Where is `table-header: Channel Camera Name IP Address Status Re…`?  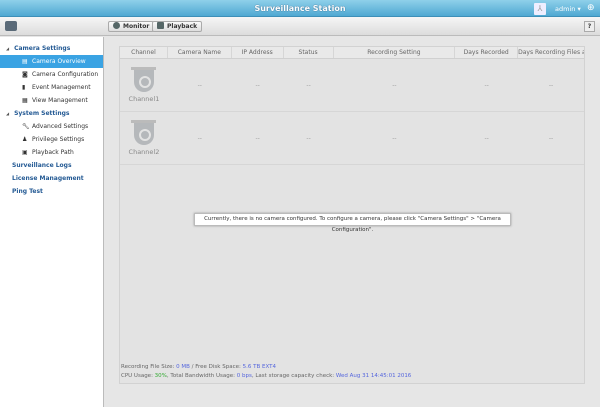
table-header: Channel Camera Name IP Address Status Re… is located at coordinates (352, 53).